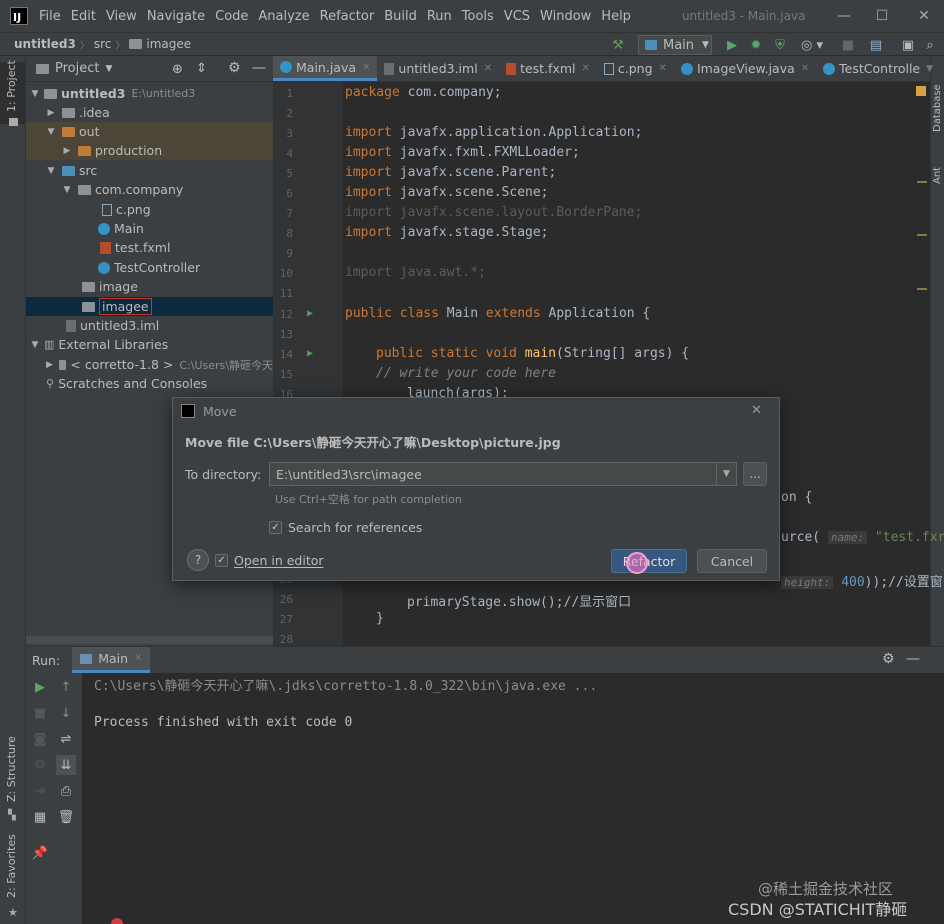 The image size is (944, 924). What do you see at coordinates (601, 114) in the screenshot?
I see `code-line: 2` at bounding box center [601, 114].